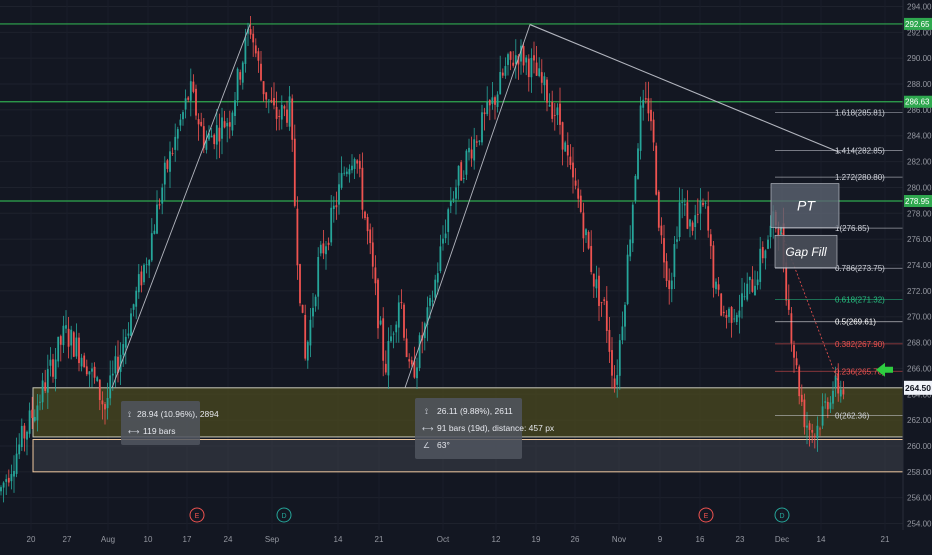 The image size is (932, 555). What do you see at coordinates (919, 446) in the screenshot?
I see `y-tick-label: 260.00` at bounding box center [919, 446].